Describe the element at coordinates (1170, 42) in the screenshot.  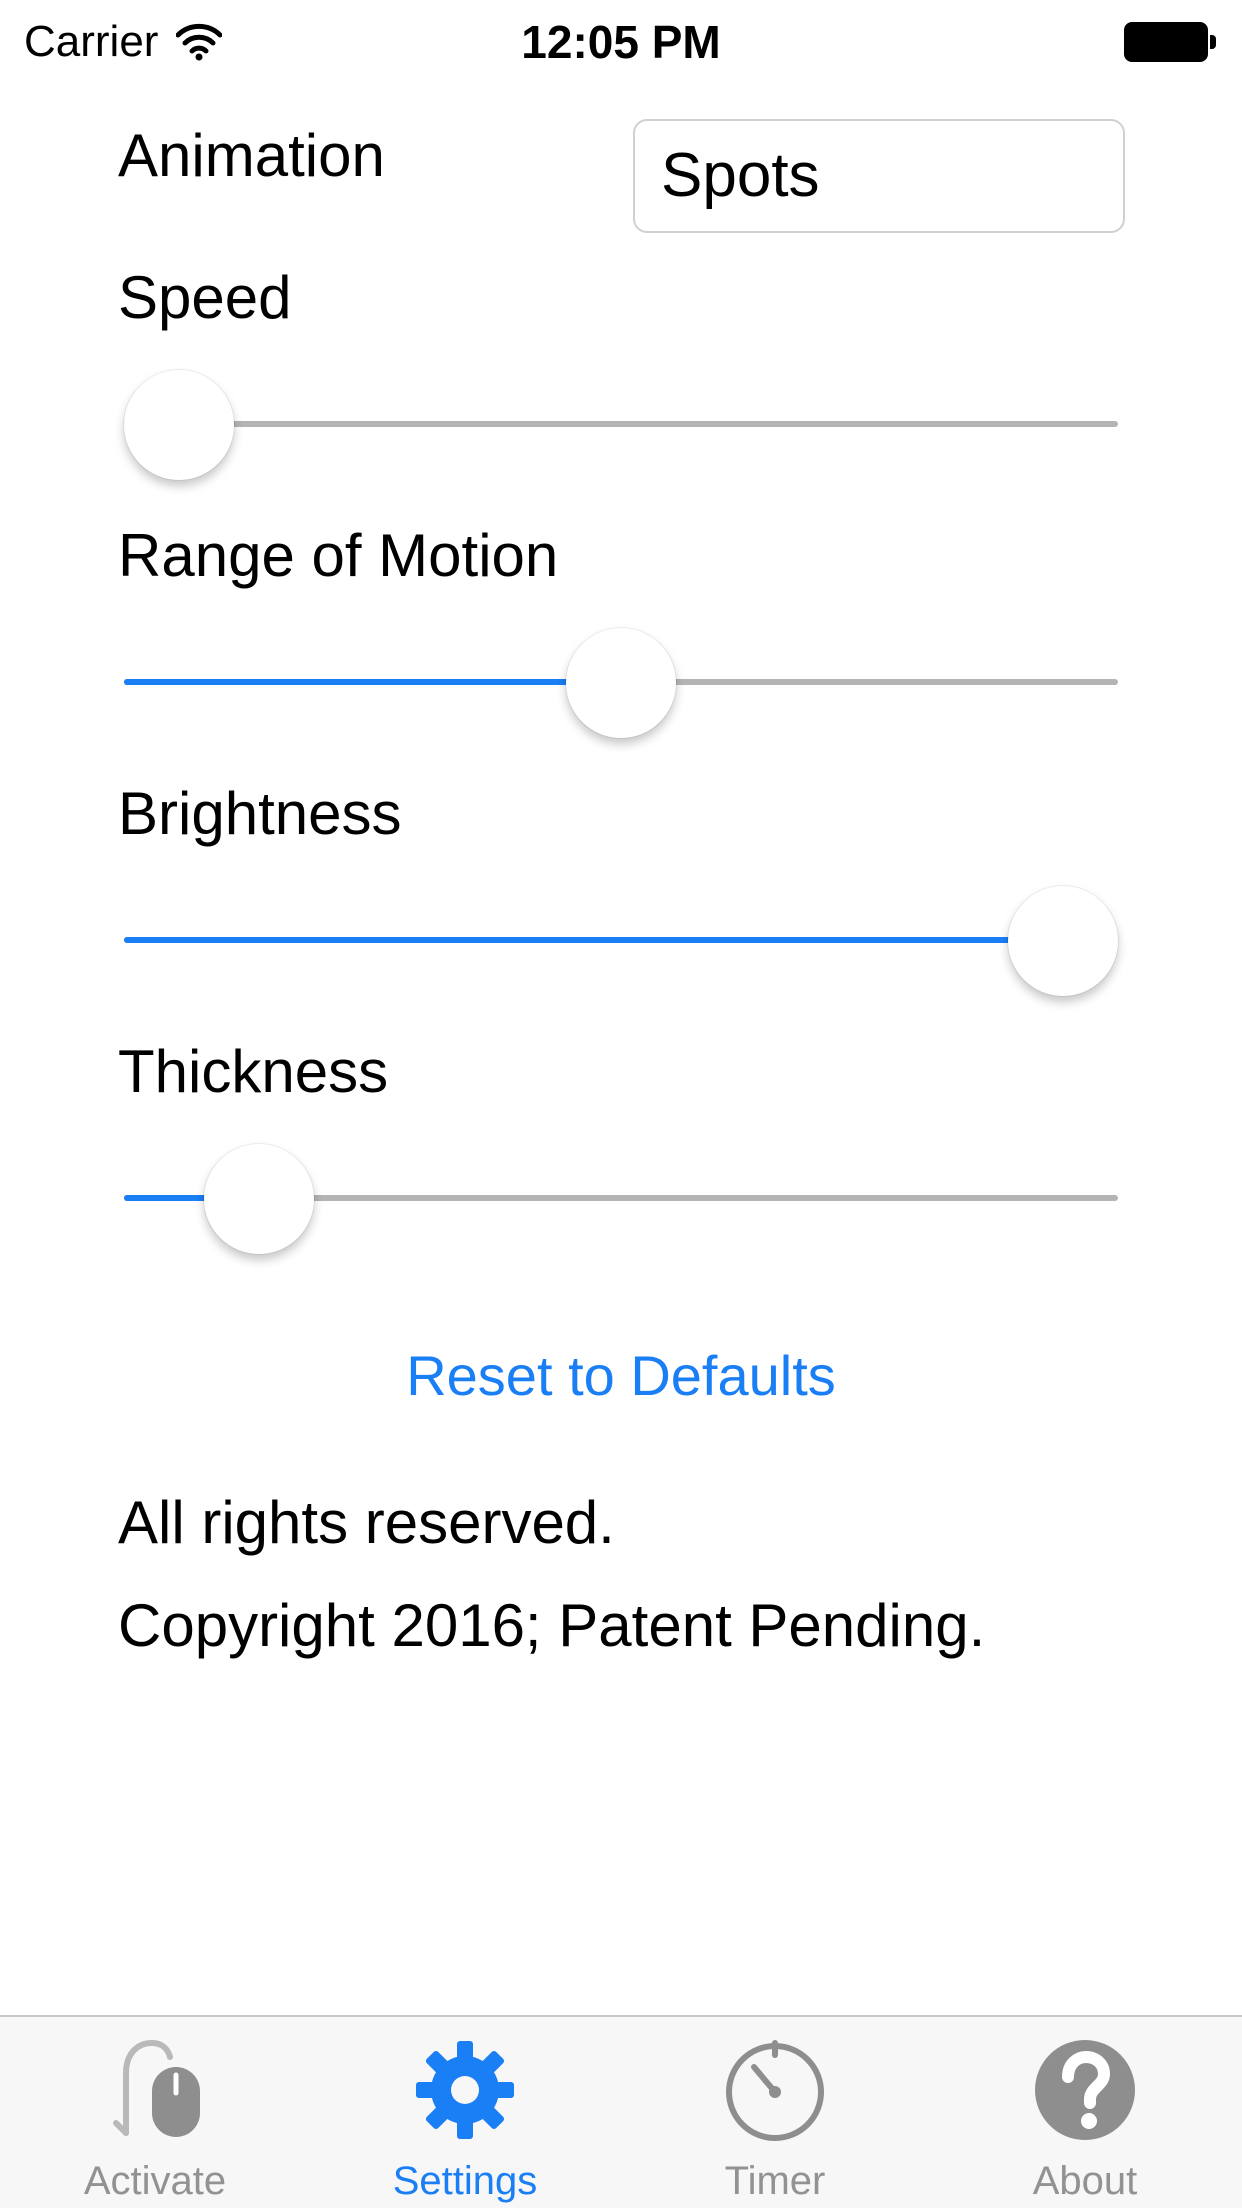
I see `battery-icon` at that location.